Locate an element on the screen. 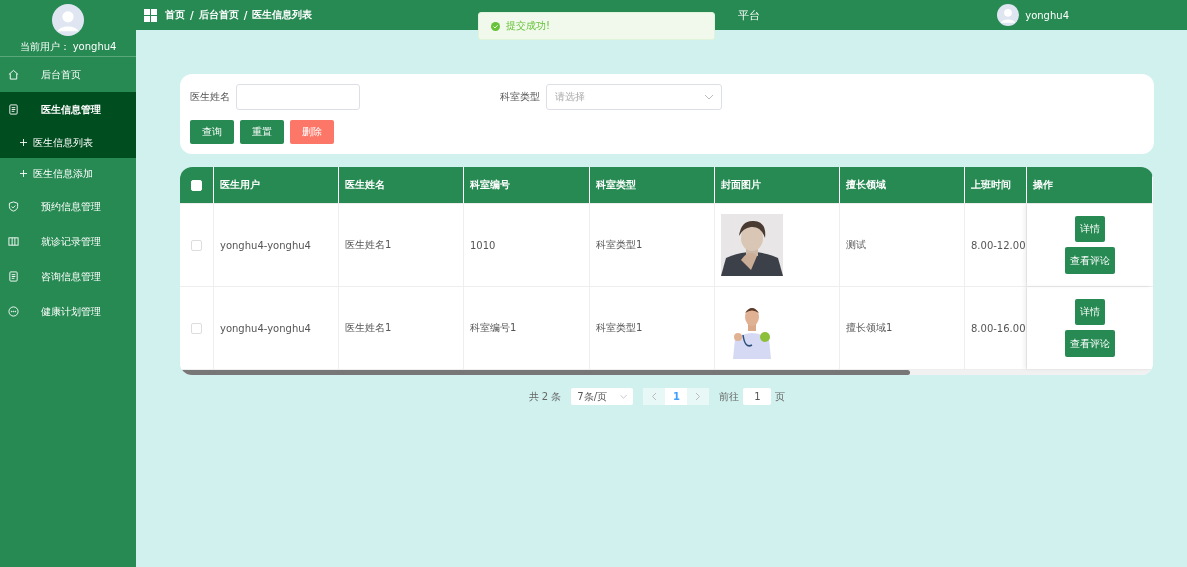 The width and height of the screenshot is (1187, 567). shield-check-icon is located at coordinates (13, 206).